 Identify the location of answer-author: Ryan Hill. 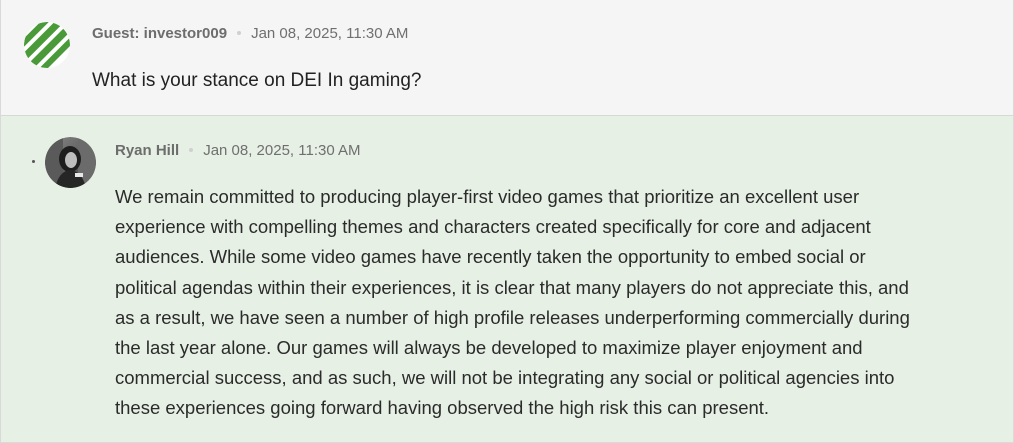
(147, 150).